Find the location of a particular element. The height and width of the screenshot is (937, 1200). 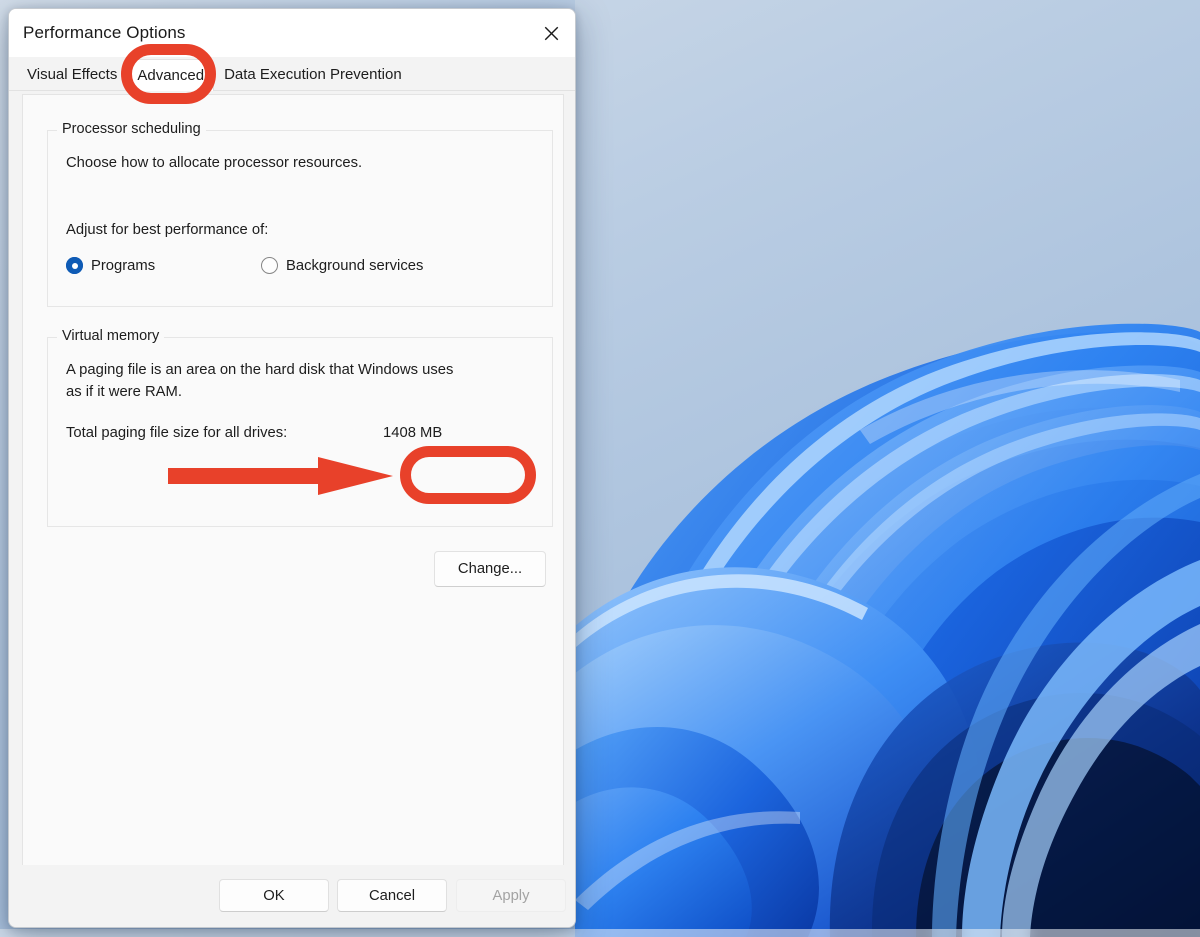

apply-button: Apply is located at coordinates (511, 895).